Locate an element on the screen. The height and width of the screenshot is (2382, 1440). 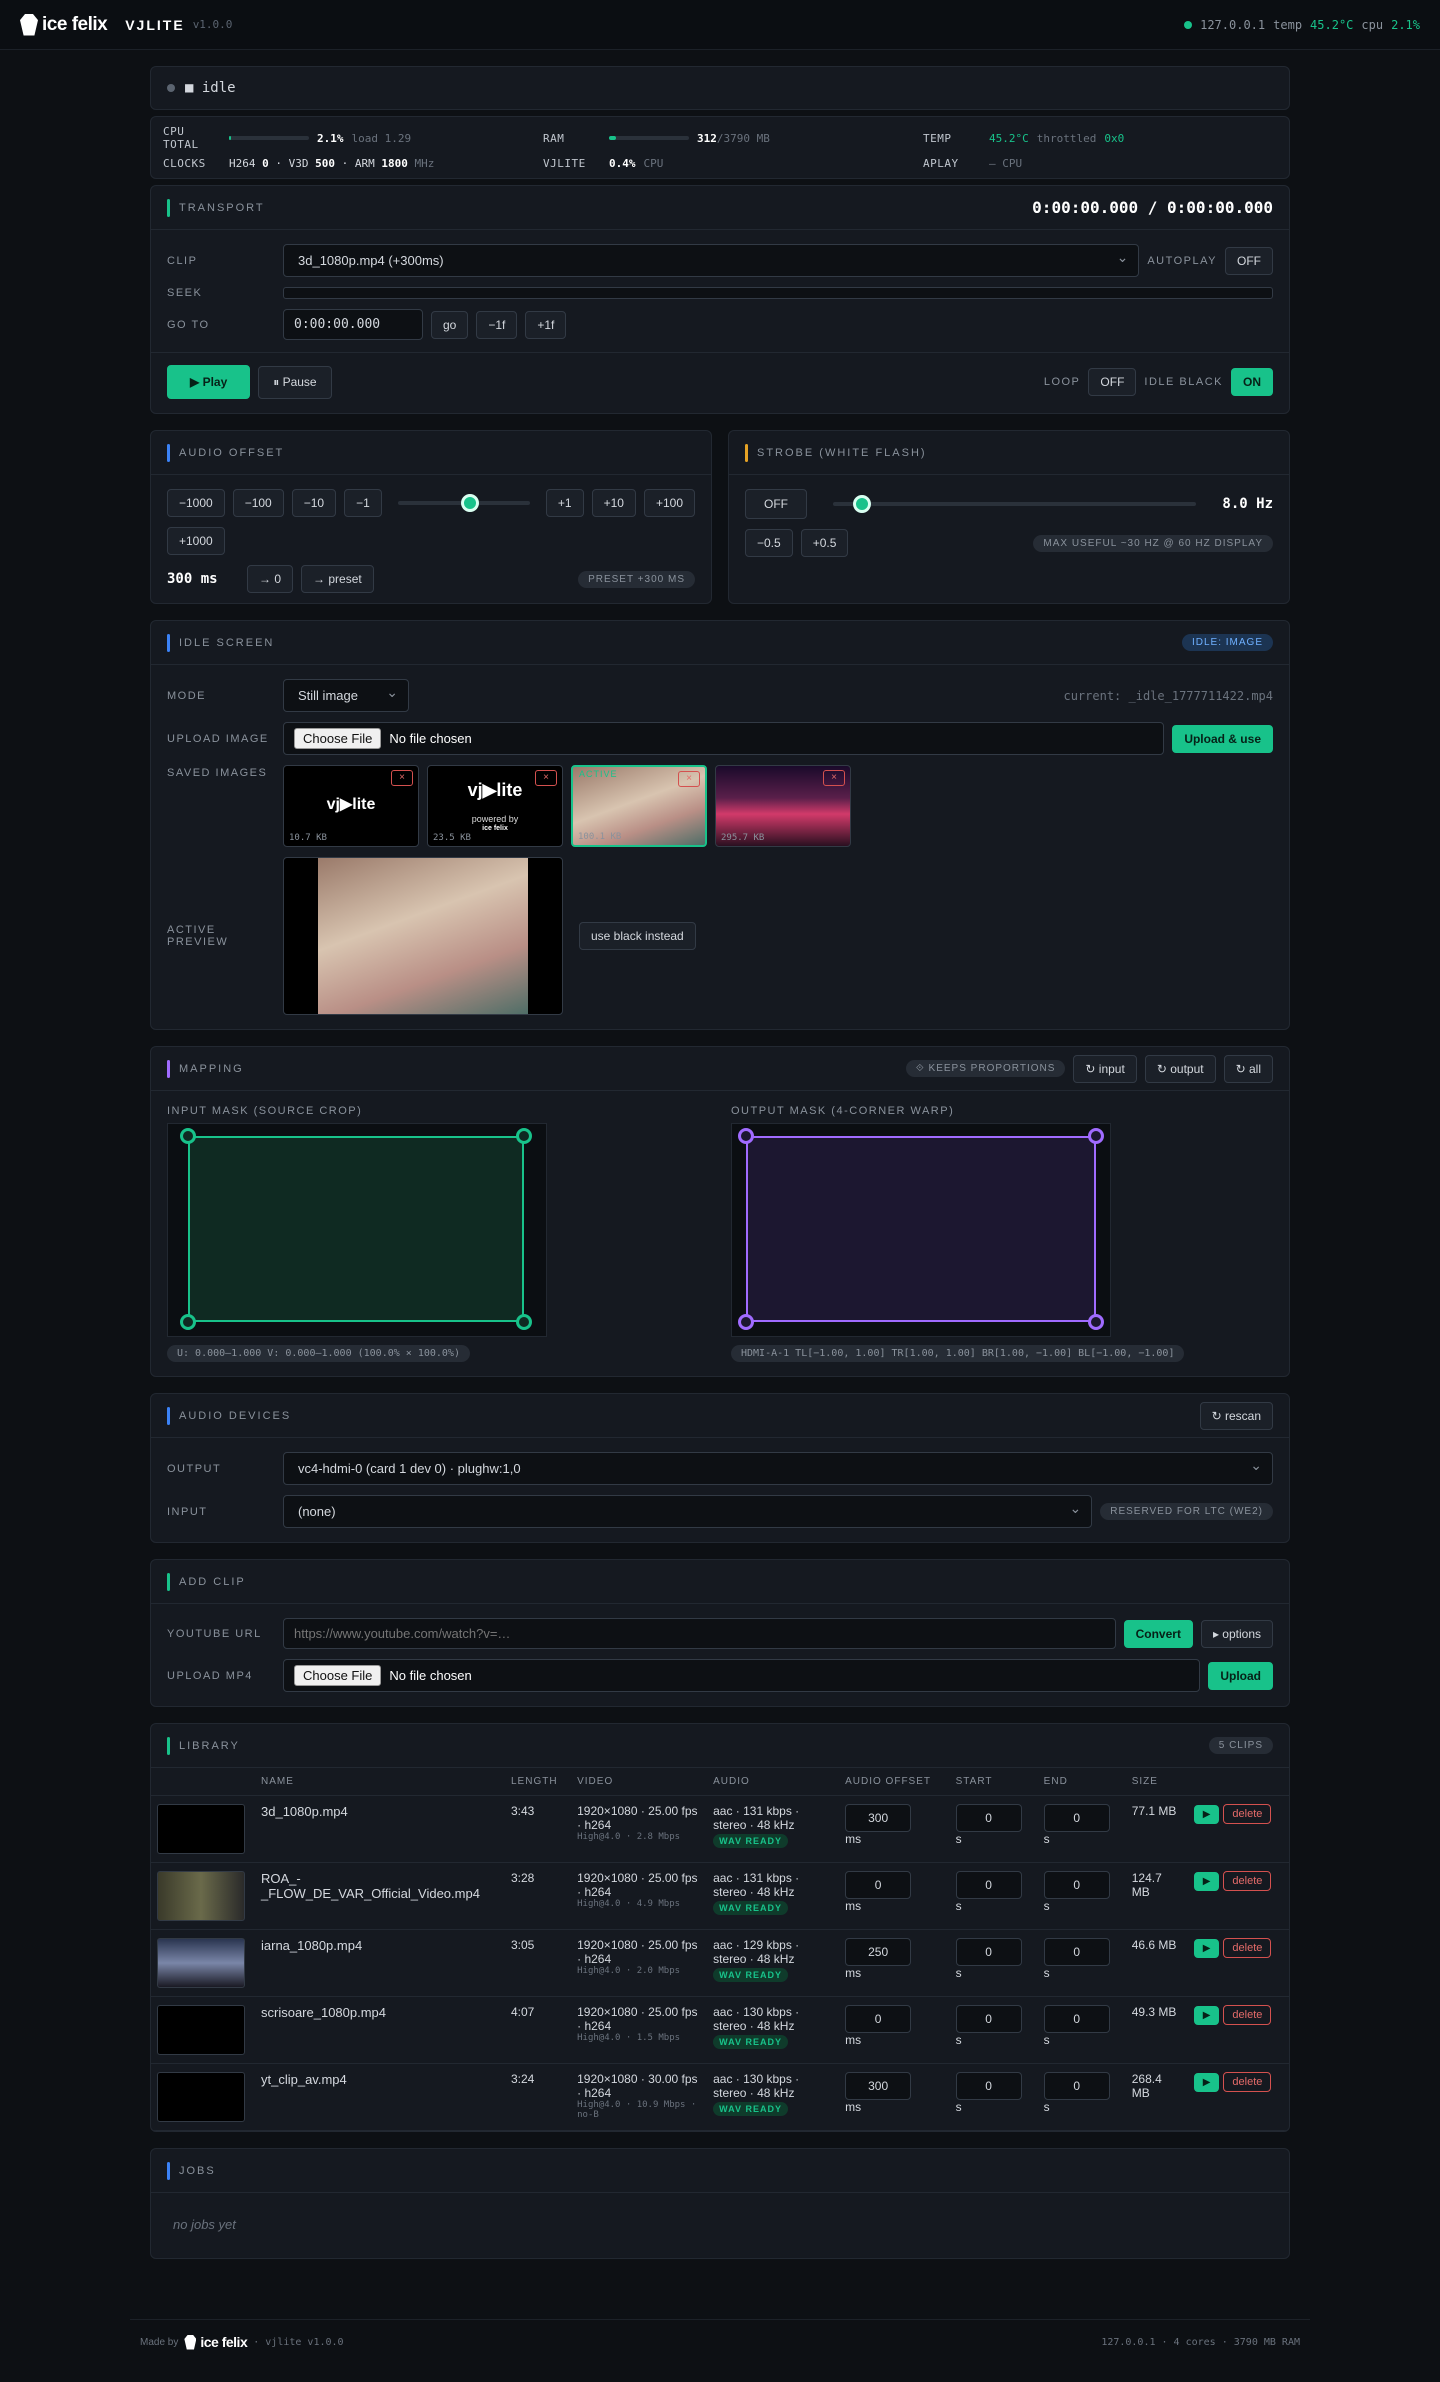
saved-image-thumb: vj▶lite powered by ice felix × 23.5 KB is located at coordinates (495, 806).